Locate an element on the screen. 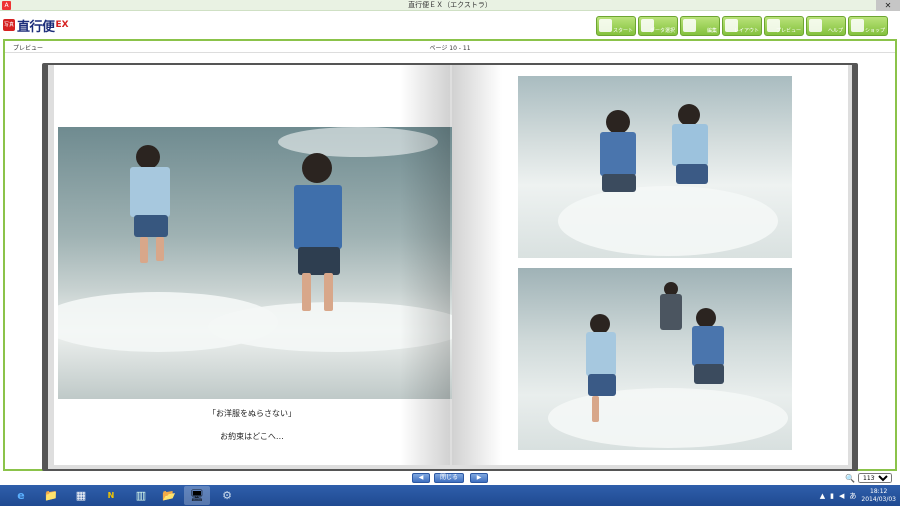 The image size is (900, 506). logo-name: 直行便 is located at coordinates (36, 27).